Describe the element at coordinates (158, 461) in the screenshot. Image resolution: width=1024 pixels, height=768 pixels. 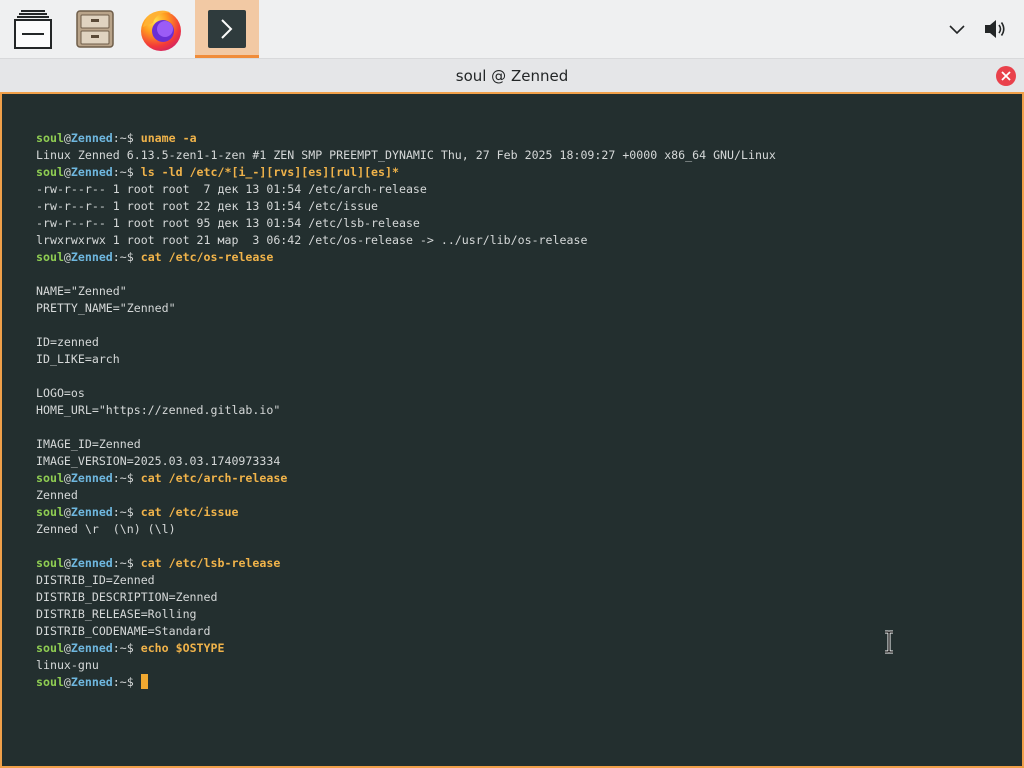
I see `output-line: IMAGE_VERSION=2025.03.03.1740973334` at that location.